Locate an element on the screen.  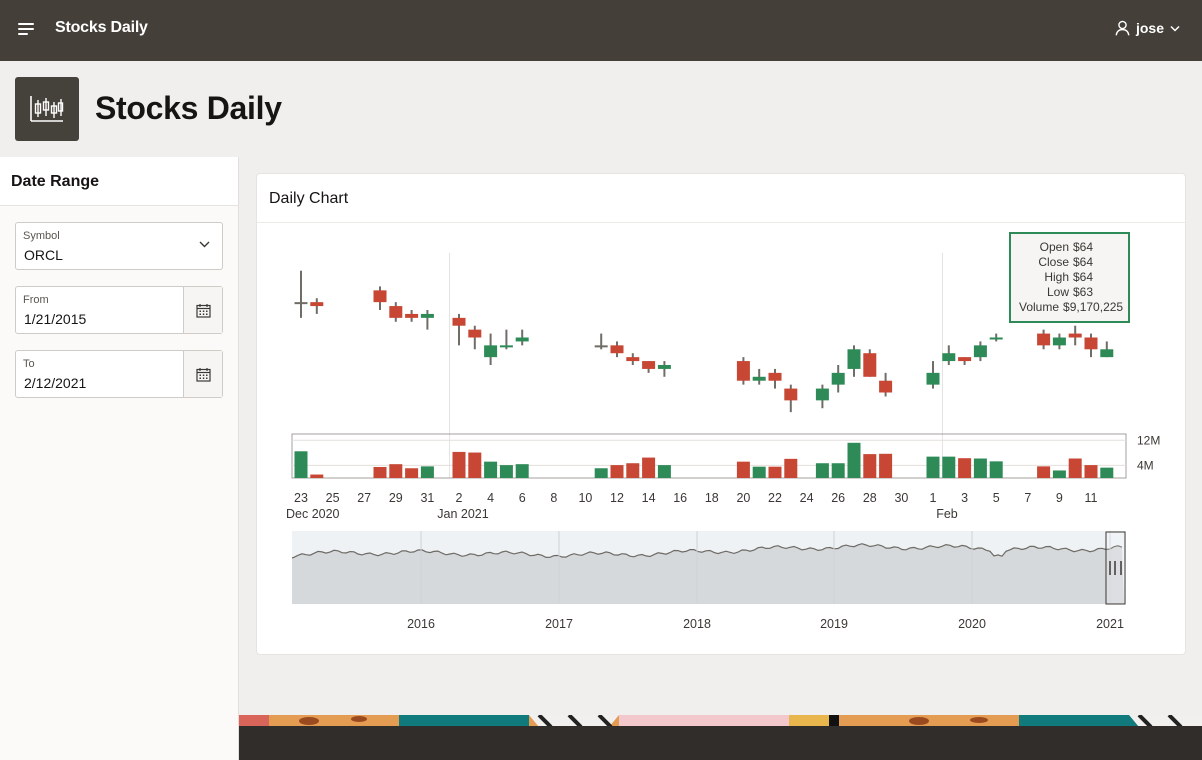
tooltip-volume-value: $9,170,225 is located at coordinates (1093, 307).